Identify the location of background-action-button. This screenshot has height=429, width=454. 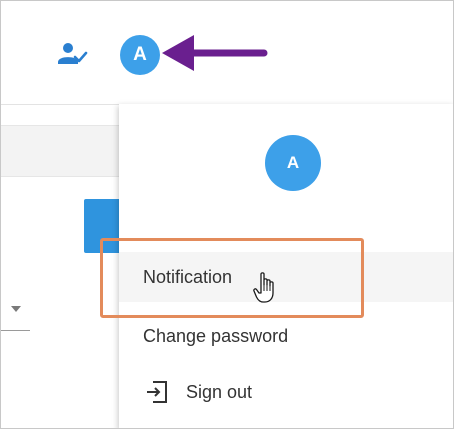
(104, 226).